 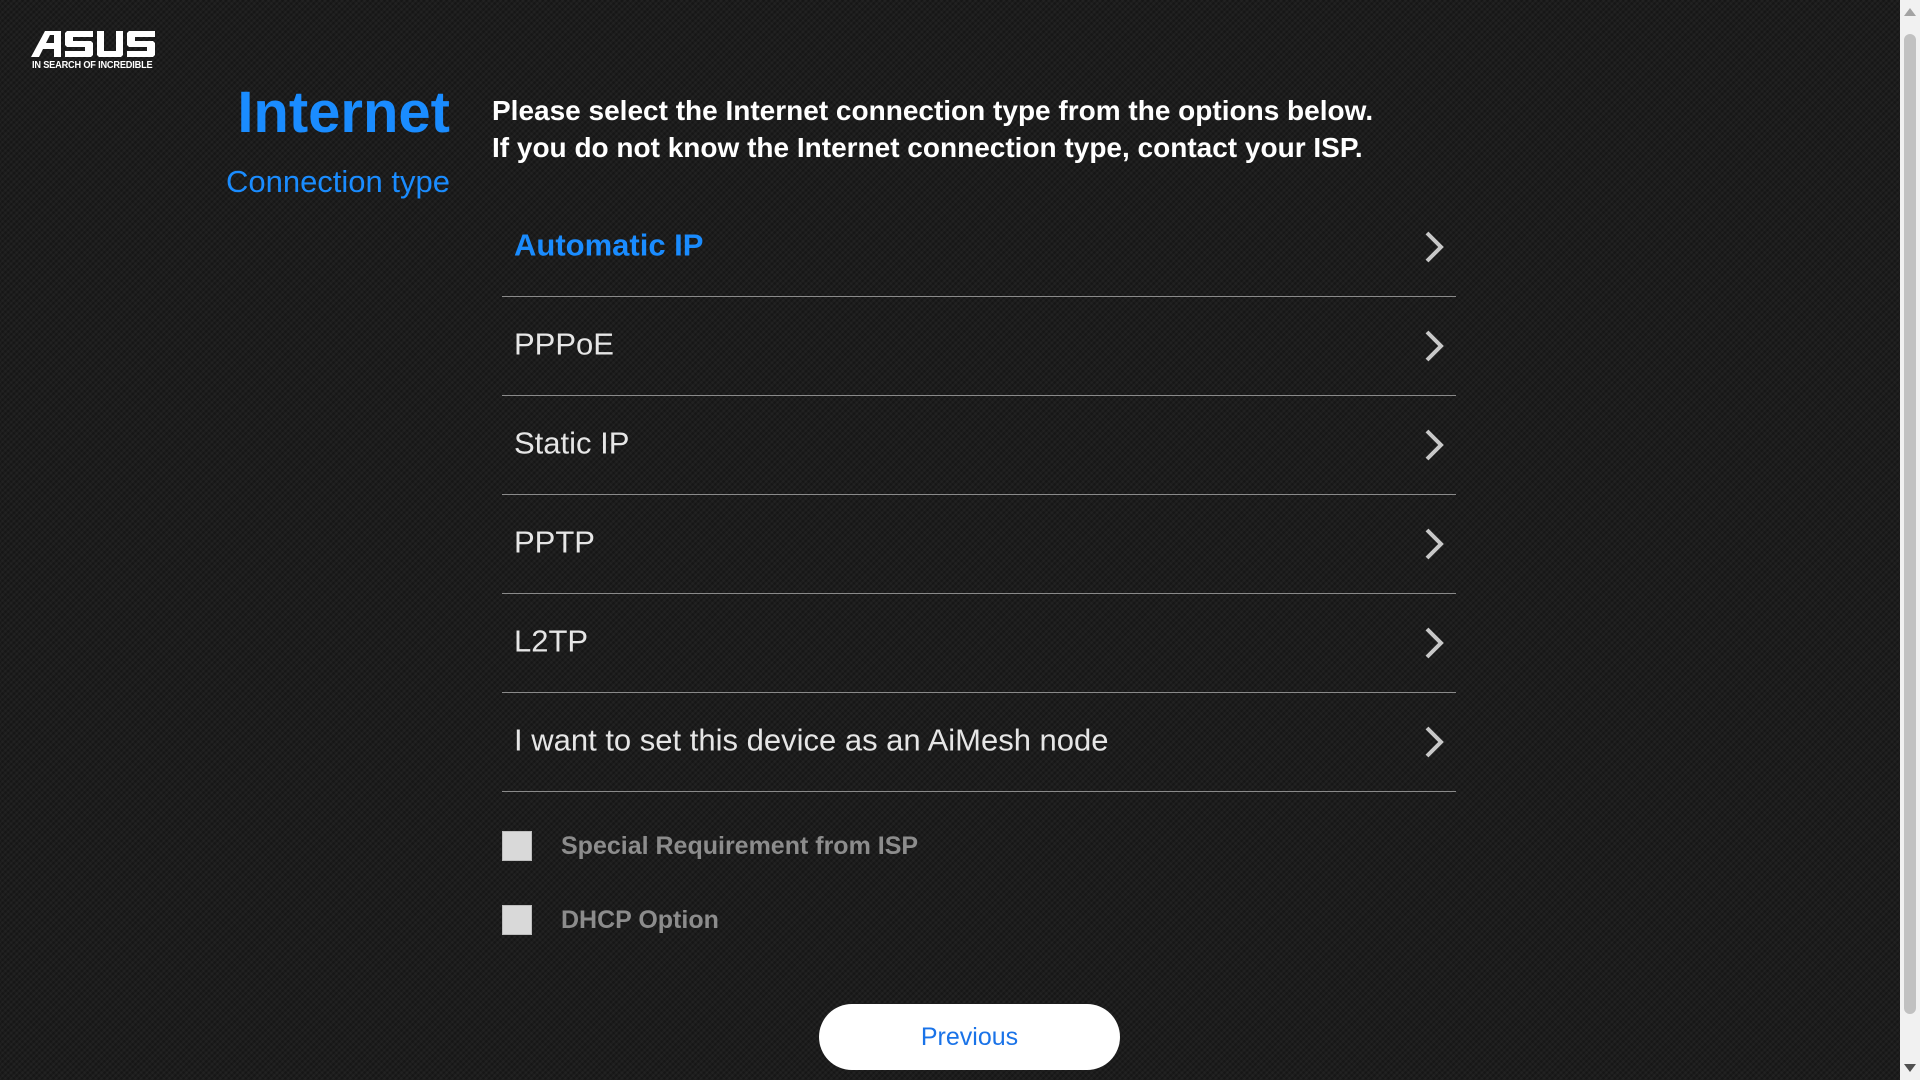 I want to click on option-label: L2TP, so click(x=551, y=641).